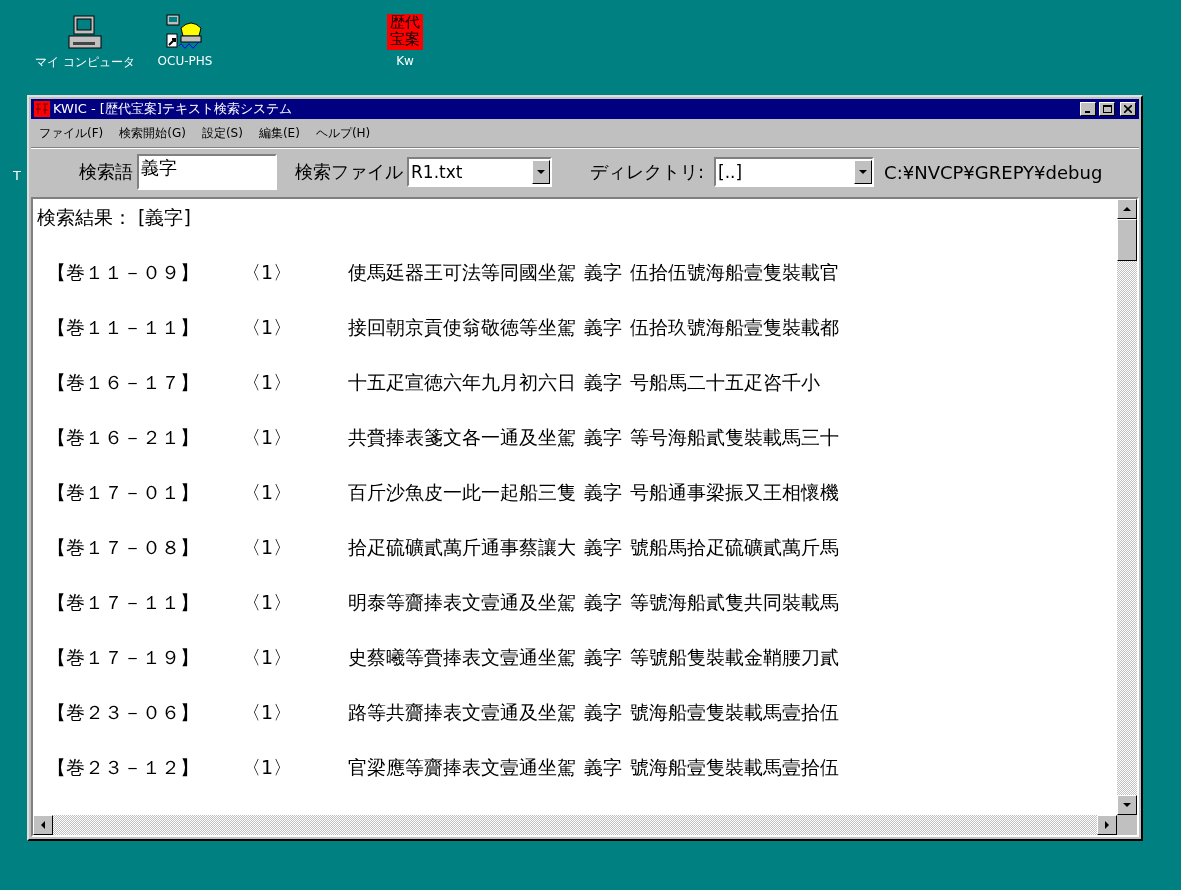 The image size is (1181, 890). What do you see at coordinates (734, 547) in the screenshot?
I see `context-right: 號船馬拾疋硫礦貳萬斤馬` at bounding box center [734, 547].